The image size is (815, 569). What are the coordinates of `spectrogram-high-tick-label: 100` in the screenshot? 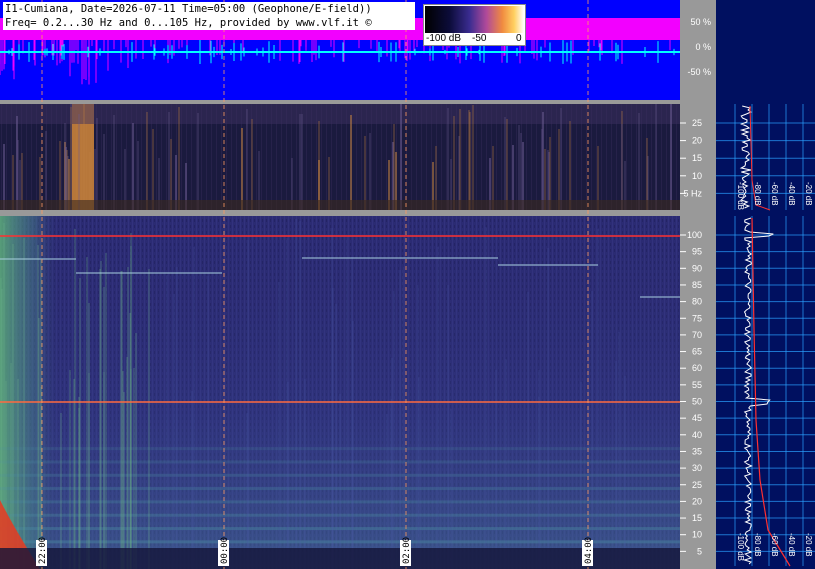 It's located at (694, 235).